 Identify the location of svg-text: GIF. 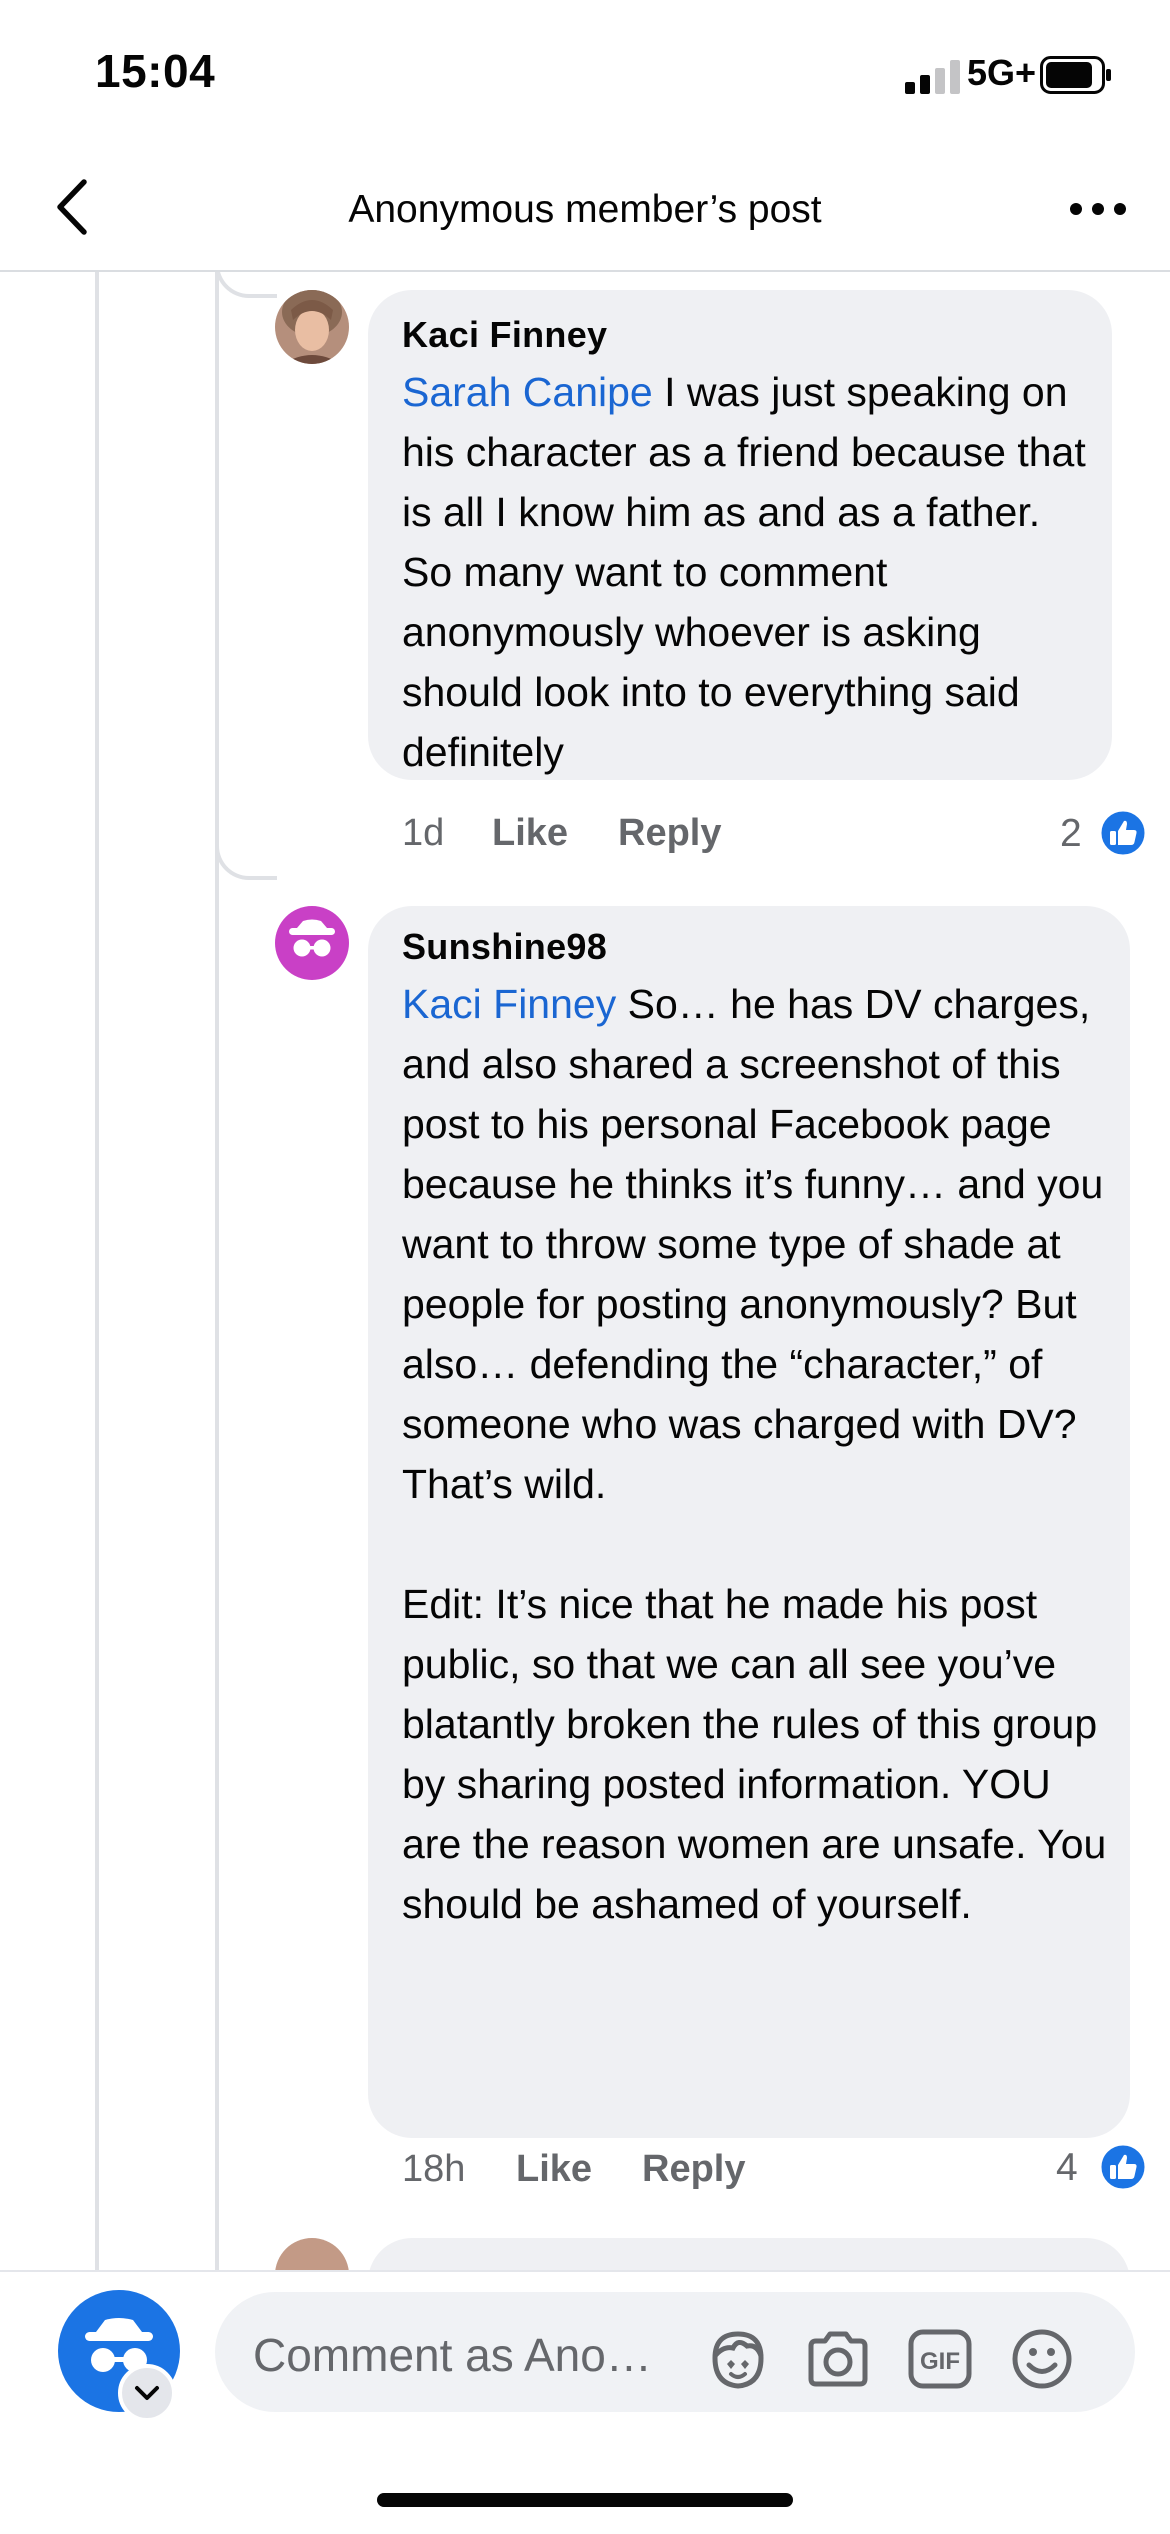
(940, 2361).